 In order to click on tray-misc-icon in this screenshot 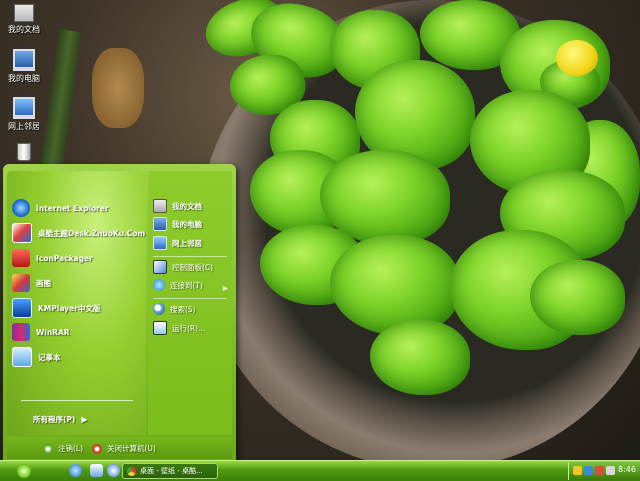, I will do `click(610, 470)`.